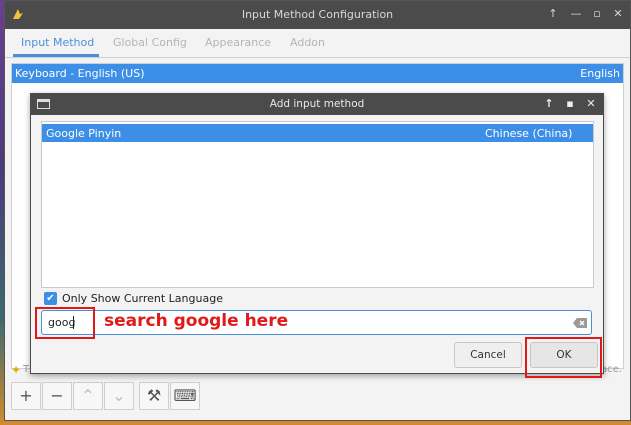 This screenshot has height=425, width=631. I want to click on main-titlebar: Input Method Configuration ↑ — ▫ ✕, so click(317, 15).